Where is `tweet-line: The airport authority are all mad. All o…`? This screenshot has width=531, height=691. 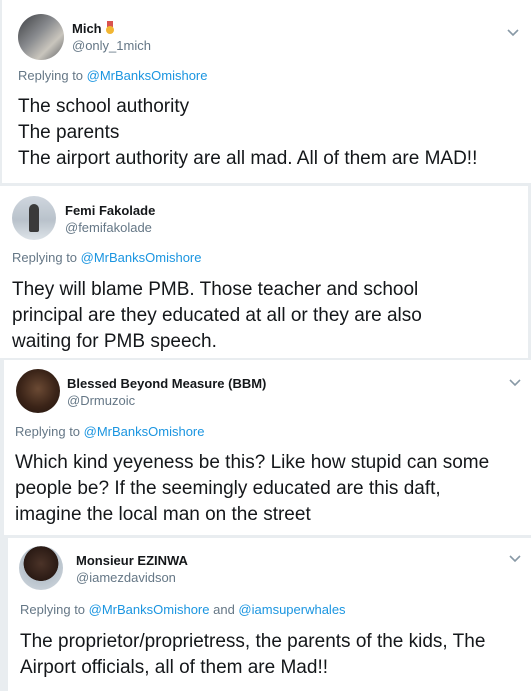
tweet-line: The airport authority are all mad. All o… is located at coordinates (248, 158).